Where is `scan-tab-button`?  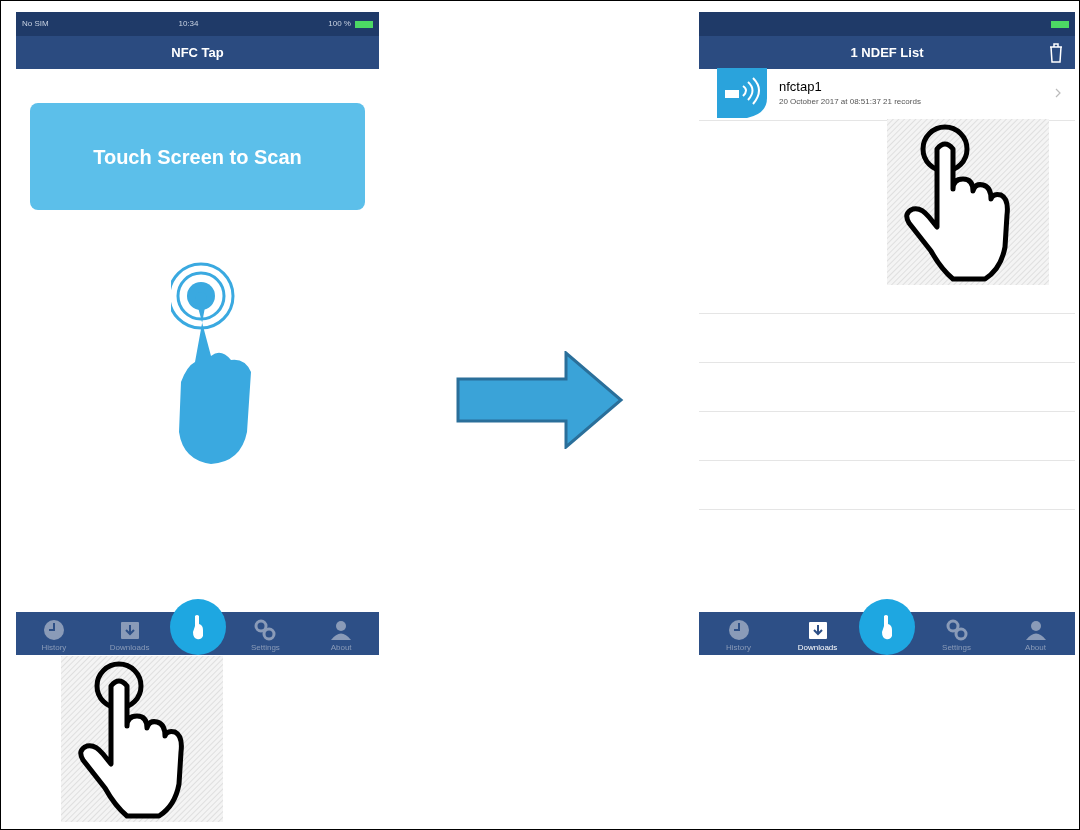
scan-tab-button is located at coordinates (887, 627).